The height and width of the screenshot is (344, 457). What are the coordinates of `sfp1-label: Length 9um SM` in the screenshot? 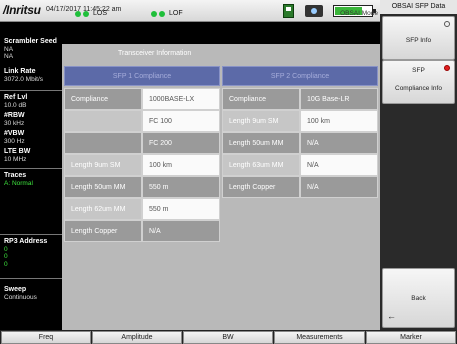 It's located at (103, 165).